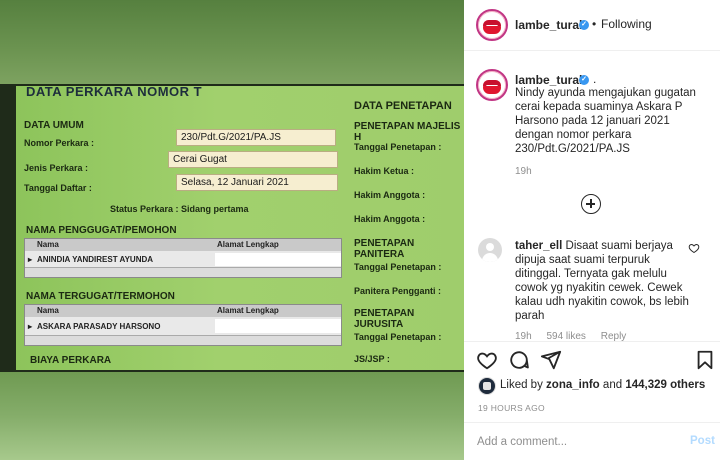 The width and height of the screenshot is (720, 460). I want to click on panitera-heading: PENETAPAN PANITERA, so click(384, 249).